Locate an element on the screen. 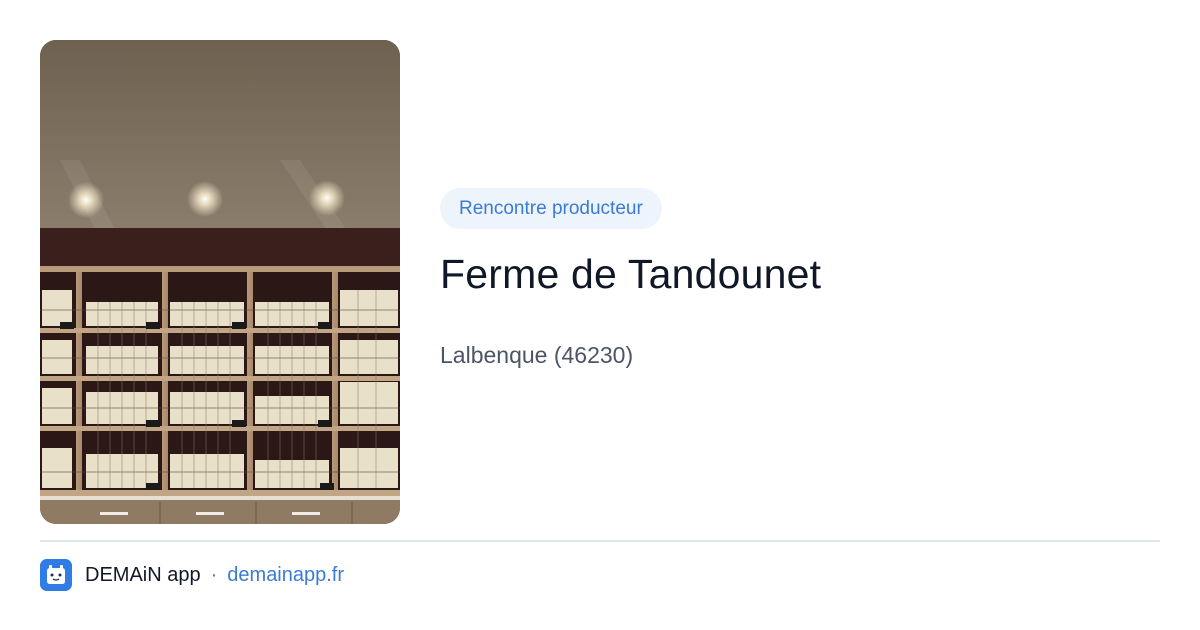  app-website-link: demainapp.fr is located at coordinates (285, 575).